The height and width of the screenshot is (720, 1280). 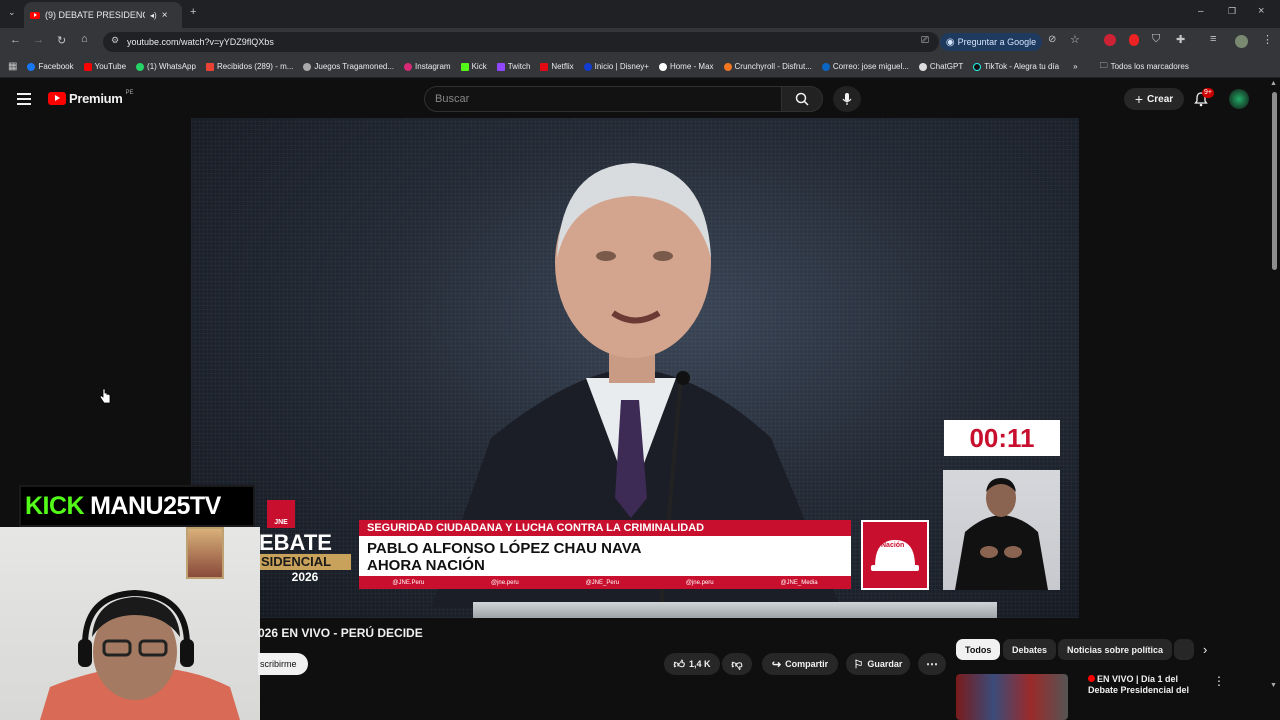 I want to click on share-button: ↪ Compartir, so click(x=800, y=664).